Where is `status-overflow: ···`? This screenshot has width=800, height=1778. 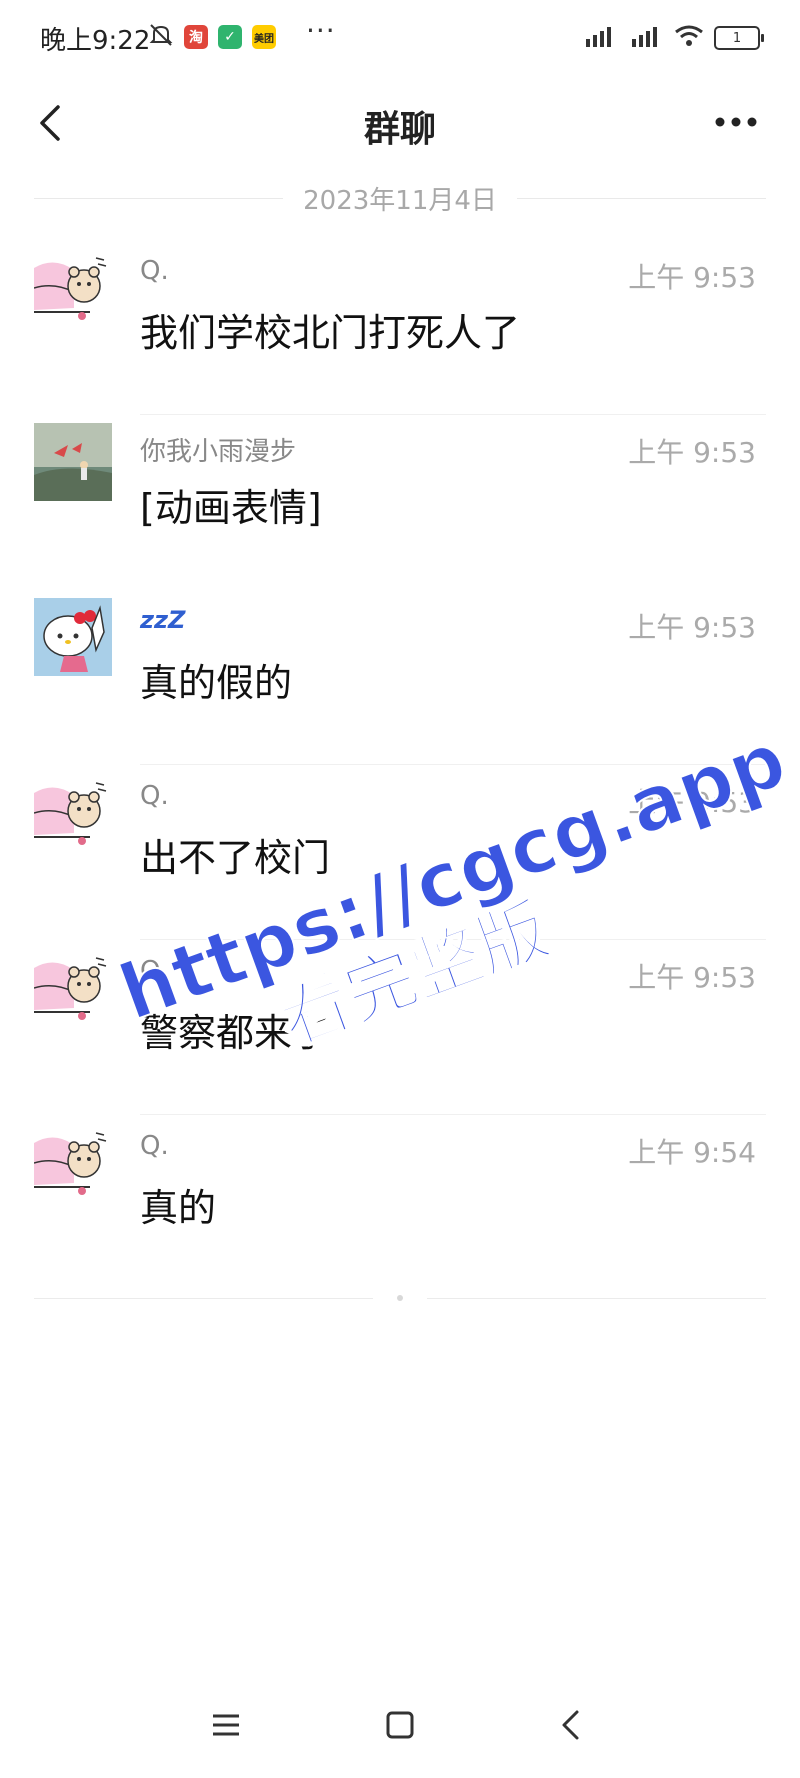
status-overflow: ··· is located at coordinates (321, 30).